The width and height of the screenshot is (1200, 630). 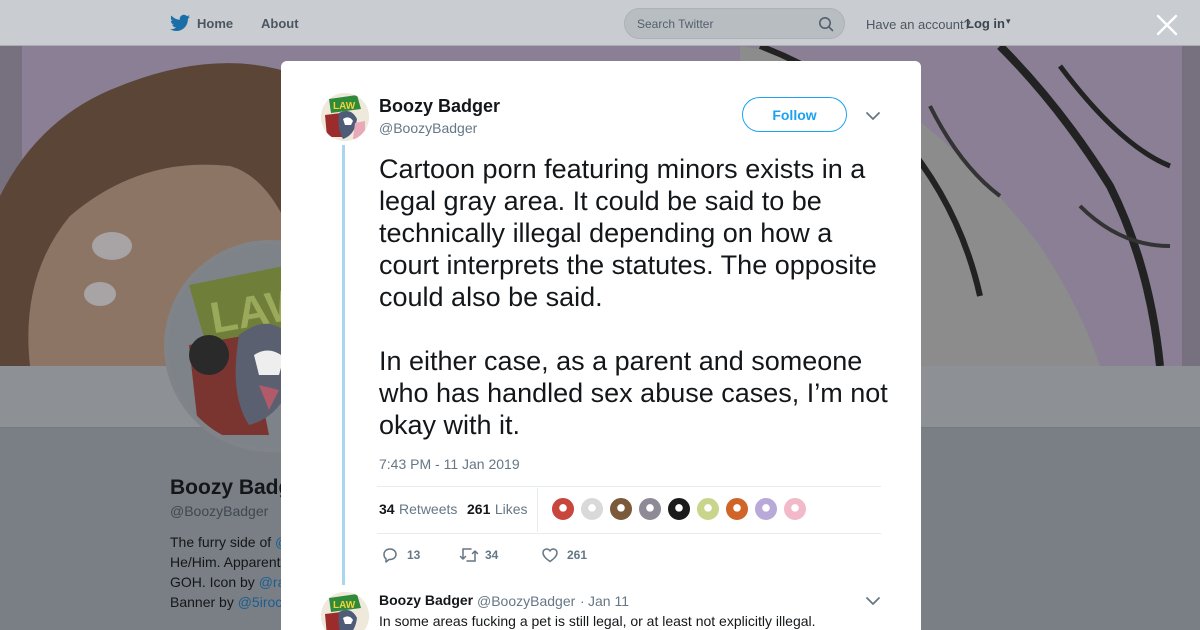 What do you see at coordinates (918, 24) in the screenshot?
I see `account-prompt: Have an account?` at bounding box center [918, 24].